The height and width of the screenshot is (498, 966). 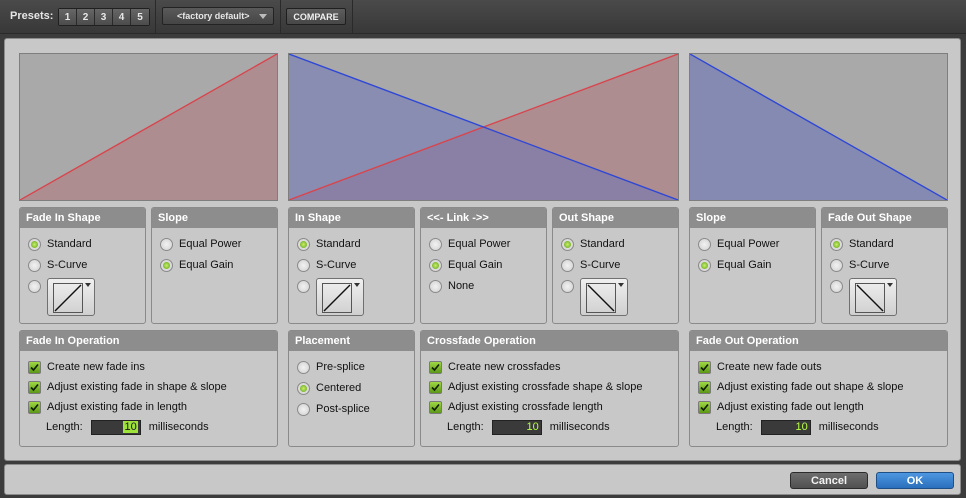 I want to click on panel-title: <<- Link ->>, so click(x=483, y=218).